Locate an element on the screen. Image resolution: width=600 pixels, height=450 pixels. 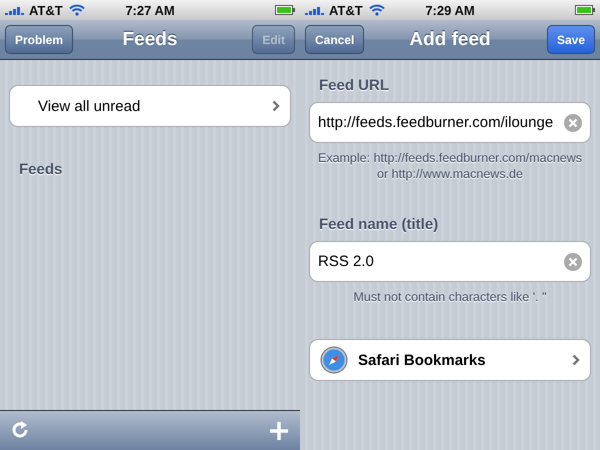
status-time: 7:27 AM is located at coordinates (150, 10).